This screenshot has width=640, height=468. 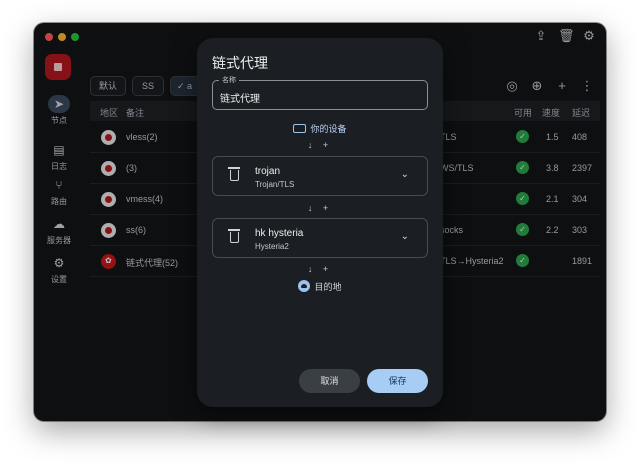 What do you see at coordinates (320, 92) in the screenshot?
I see `name-field: 名称 链式代理` at bounding box center [320, 92].